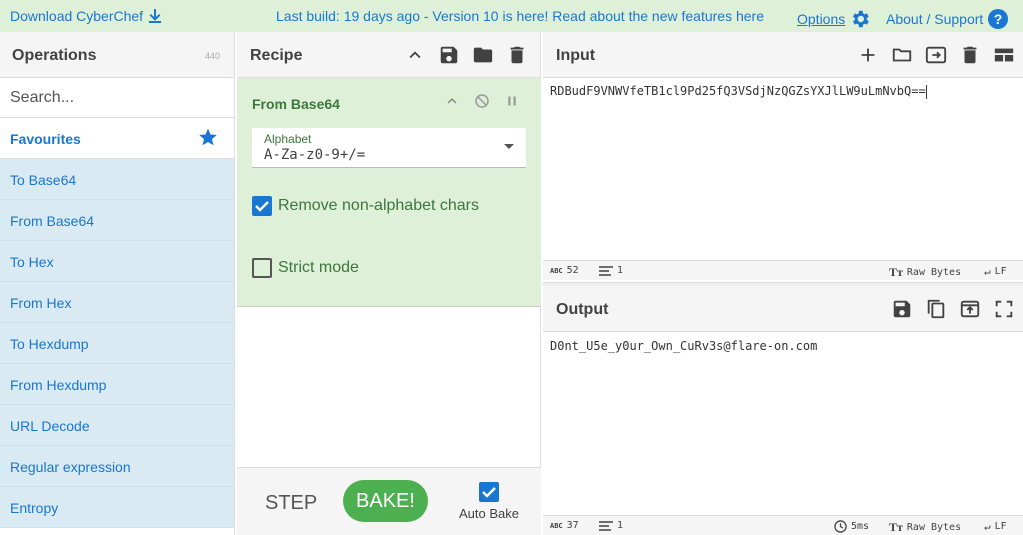 The height and width of the screenshot is (535, 1023). Describe the element at coordinates (117, 302) in the screenshot. I see `operation-item: From Hex` at that location.